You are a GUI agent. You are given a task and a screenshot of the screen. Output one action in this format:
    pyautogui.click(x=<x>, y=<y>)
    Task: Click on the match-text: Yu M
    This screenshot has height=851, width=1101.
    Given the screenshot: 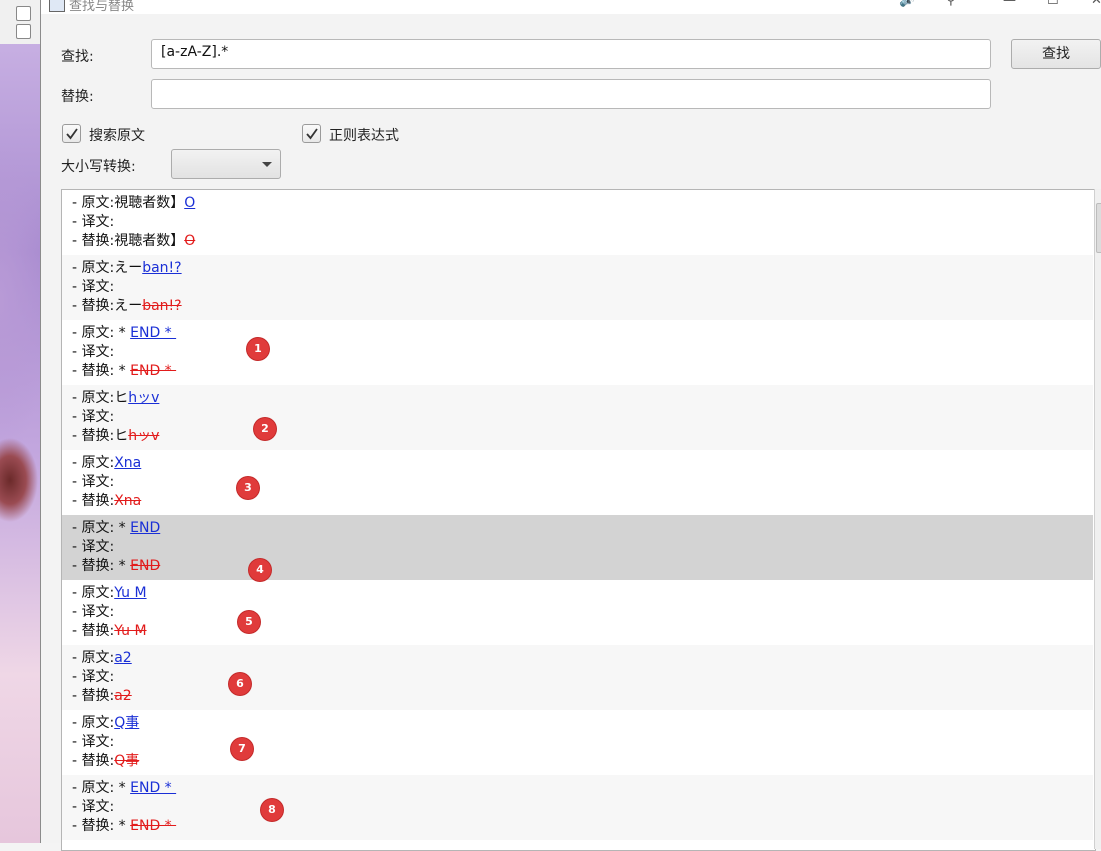 What is the action you would take?
    pyautogui.click(x=130, y=593)
    